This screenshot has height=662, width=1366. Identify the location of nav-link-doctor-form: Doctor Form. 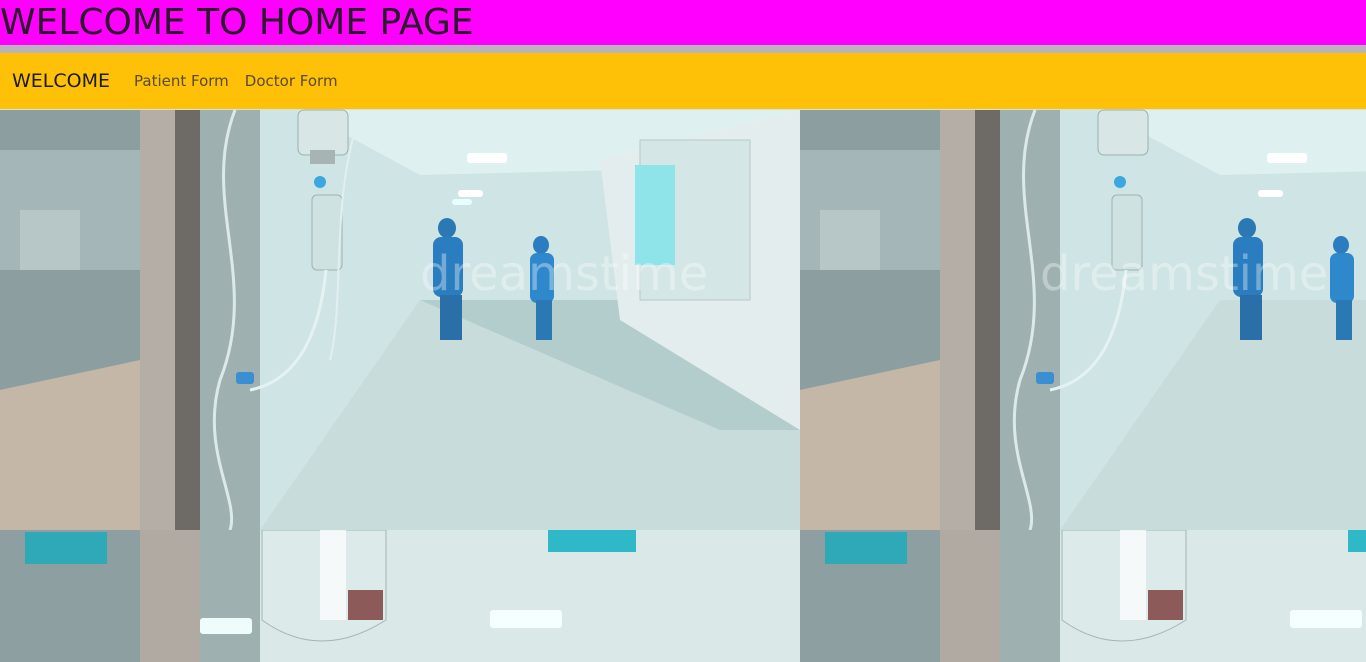
(291, 81).